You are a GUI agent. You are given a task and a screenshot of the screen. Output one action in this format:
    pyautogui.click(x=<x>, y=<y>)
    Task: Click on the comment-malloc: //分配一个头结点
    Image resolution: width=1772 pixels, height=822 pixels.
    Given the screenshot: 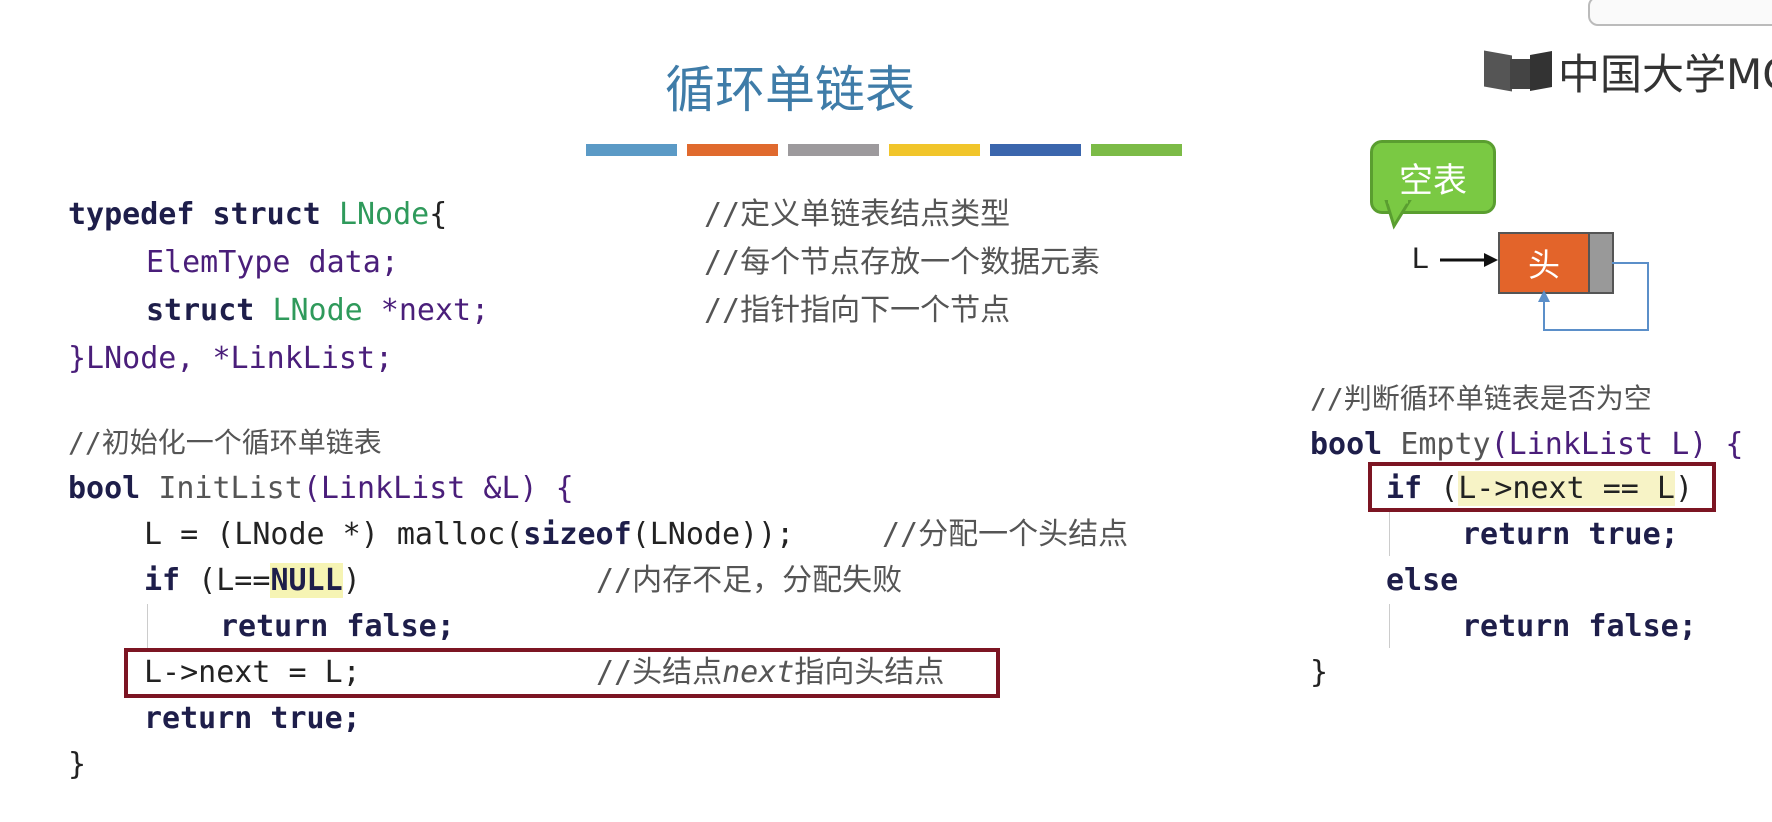 What is the action you would take?
    pyautogui.click(x=1005, y=534)
    